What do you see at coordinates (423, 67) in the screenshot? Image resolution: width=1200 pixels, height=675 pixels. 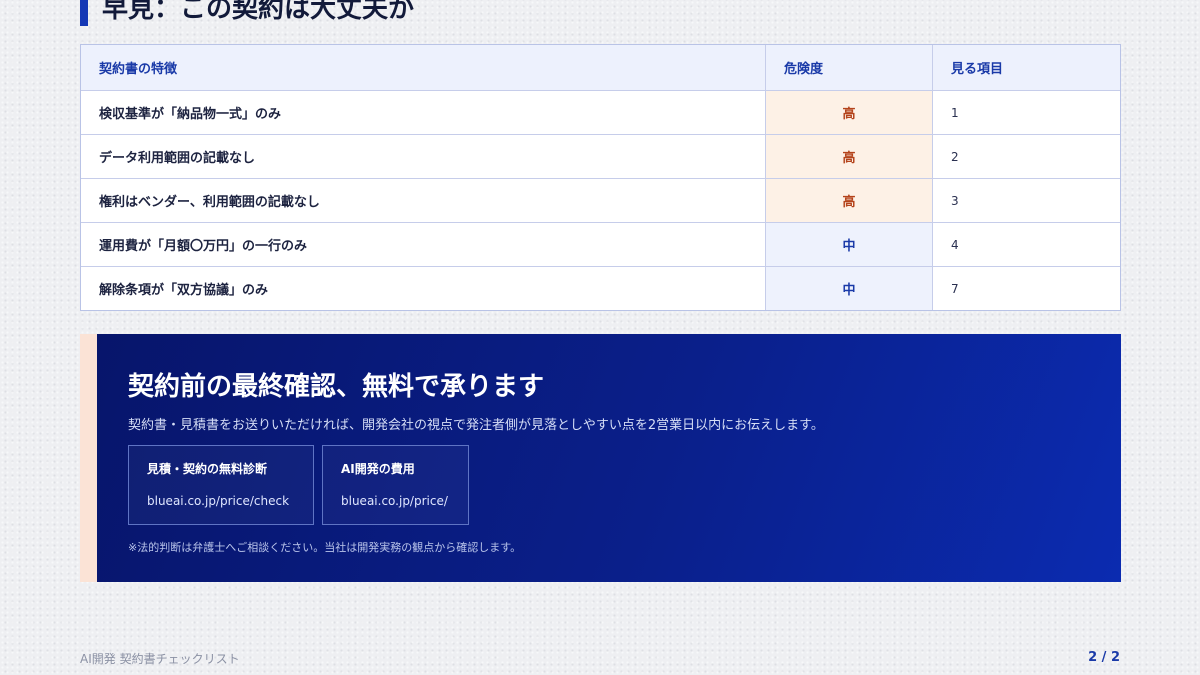 I see `column-header-feature: 契約書の特徴` at bounding box center [423, 67].